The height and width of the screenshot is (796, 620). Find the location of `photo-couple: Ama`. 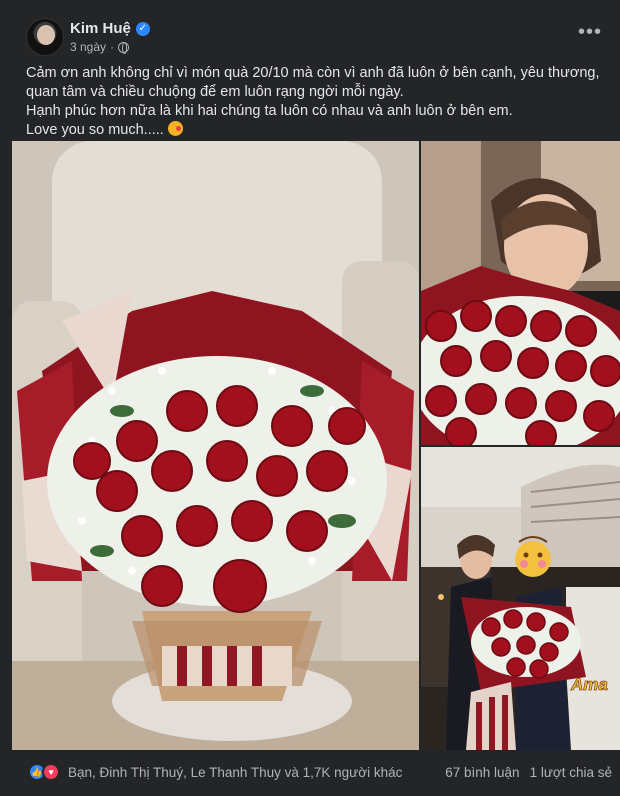

photo-couple: Ama is located at coordinates (520, 598).